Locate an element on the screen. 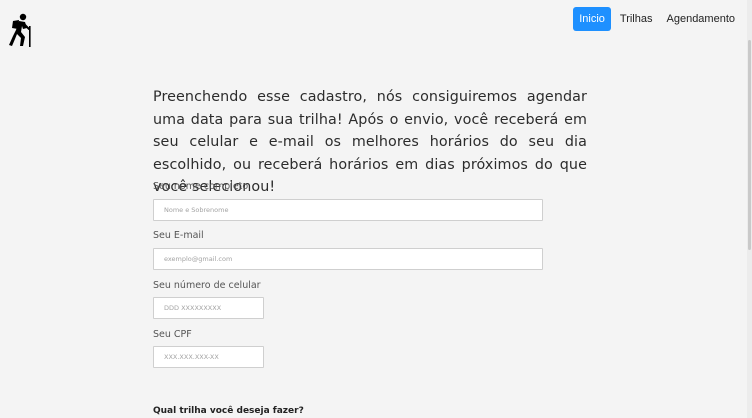  phone-label: Seu número de celular is located at coordinates (207, 285).